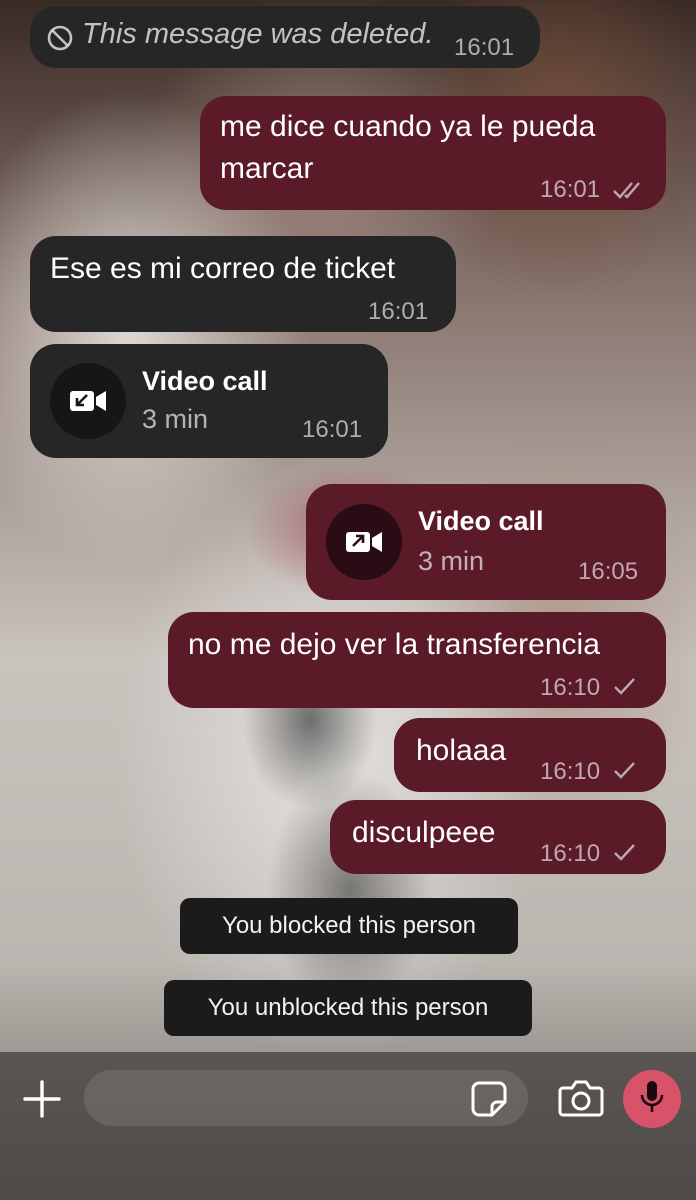  I want to click on message-text: holaaa, so click(461, 750).